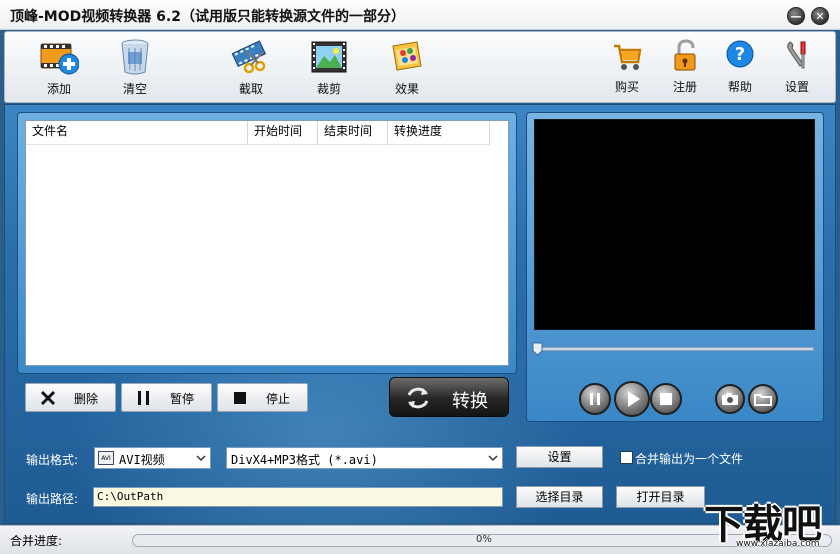 This screenshot has height=554, width=840. What do you see at coordinates (262, 397) in the screenshot?
I see `stop-button: 停止` at bounding box center [262, 397].